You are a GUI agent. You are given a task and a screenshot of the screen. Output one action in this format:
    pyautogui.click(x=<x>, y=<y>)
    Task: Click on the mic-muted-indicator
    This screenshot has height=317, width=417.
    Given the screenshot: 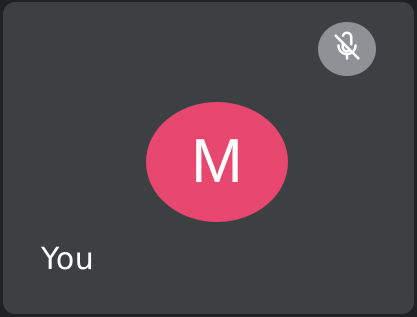 What is the action you would take?
    pyautogui.click(x=347, y=49)
    